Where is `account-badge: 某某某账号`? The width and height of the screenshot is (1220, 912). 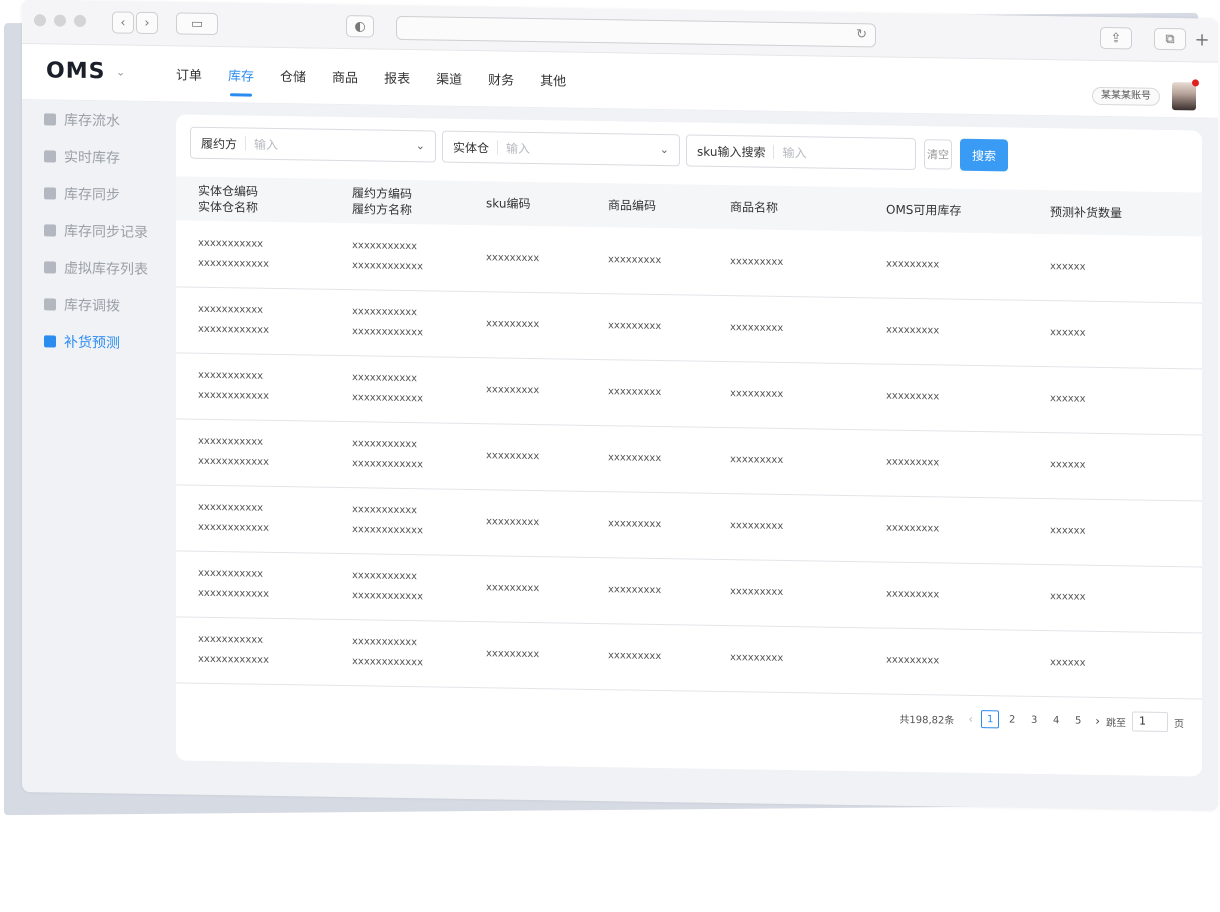
account-badge: 某某某账号 is located at coordinates (1126, 96).